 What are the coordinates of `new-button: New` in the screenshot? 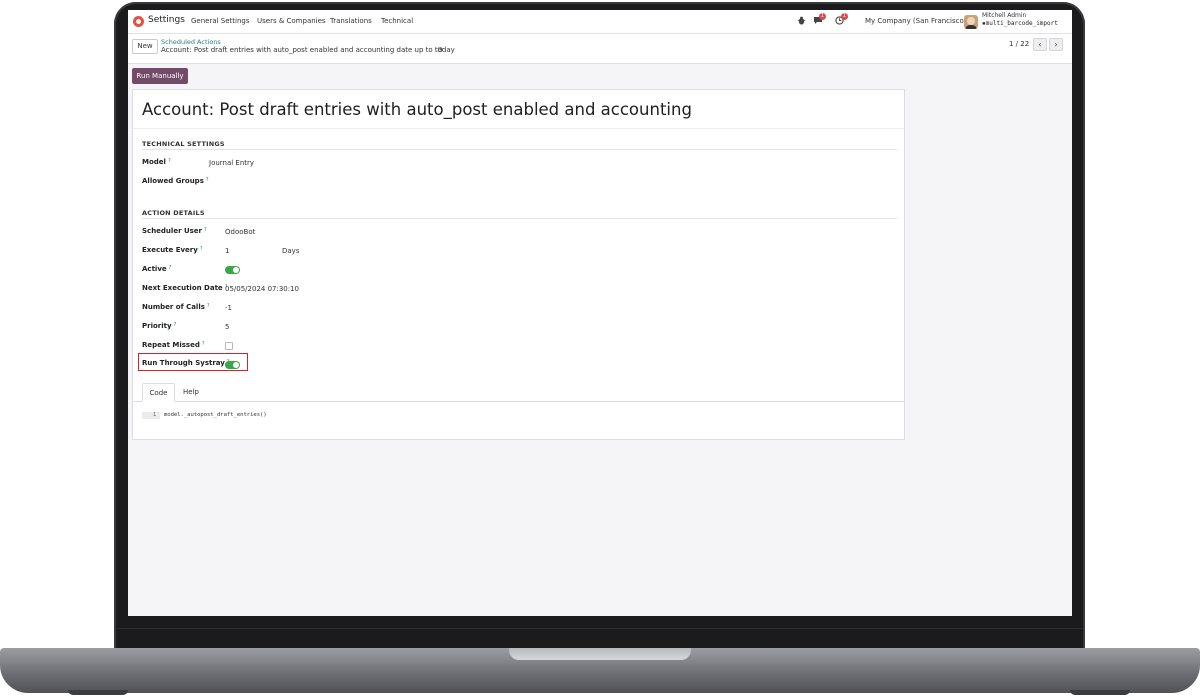 It's located at (145, 46).